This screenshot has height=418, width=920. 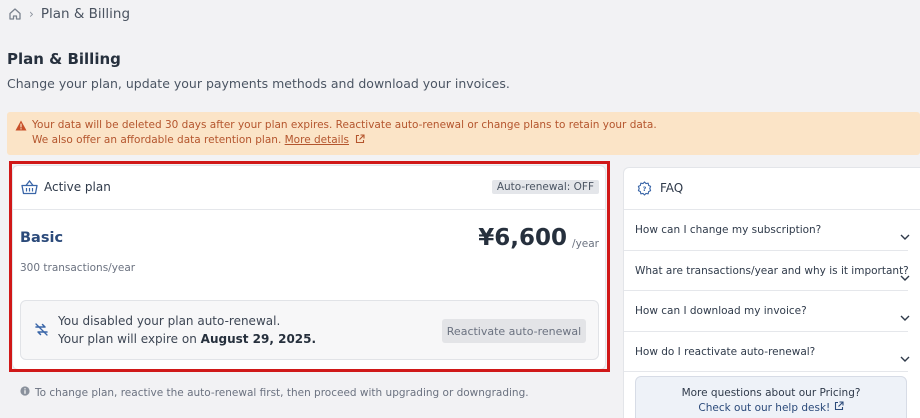 What do you see at coordinates (85, 14) in the screenshot?
I see `breadcrumb-current: Plan & Billing` at bounding box center [85, 14].